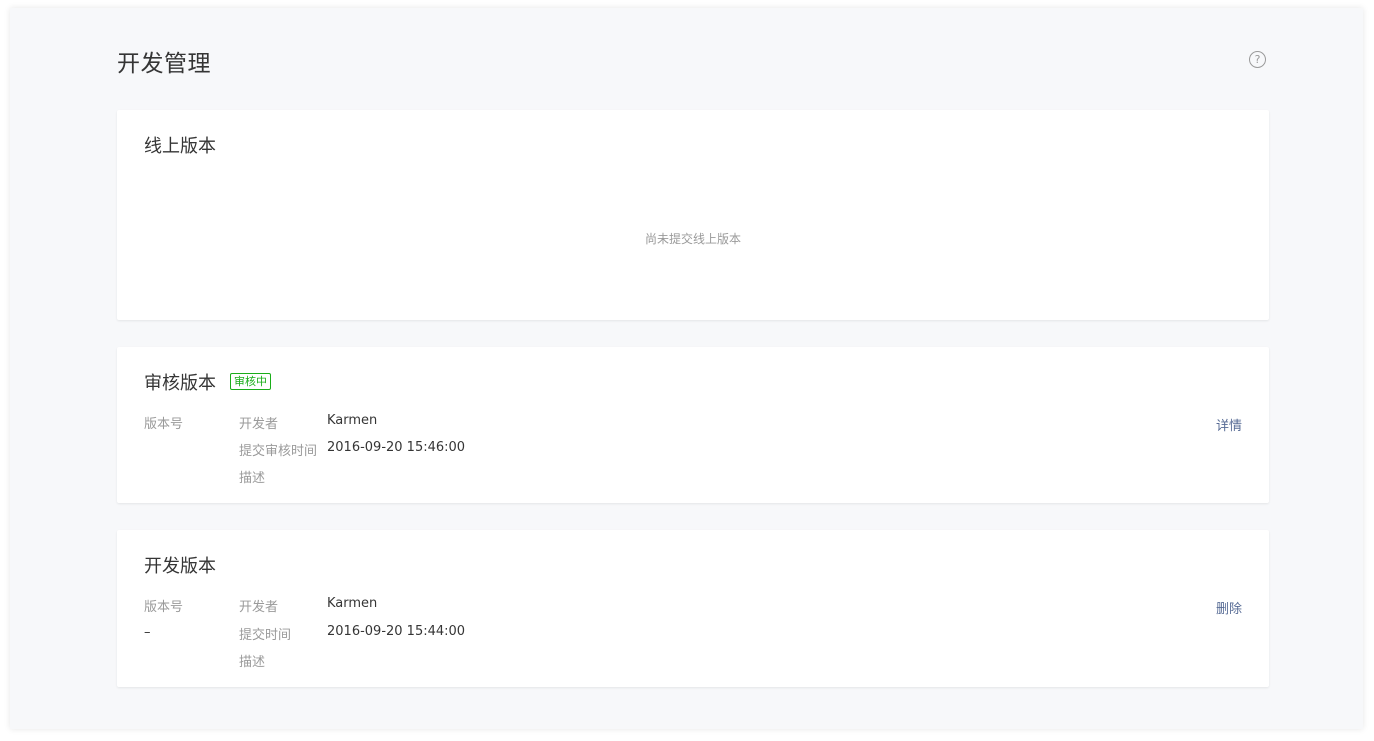 This screenshot has width=1374, height=741. What do you see at coordinates (164, 424) in the screenshot?
I see `review-version-number-label: 版本号` at bounding box center [164, 424].